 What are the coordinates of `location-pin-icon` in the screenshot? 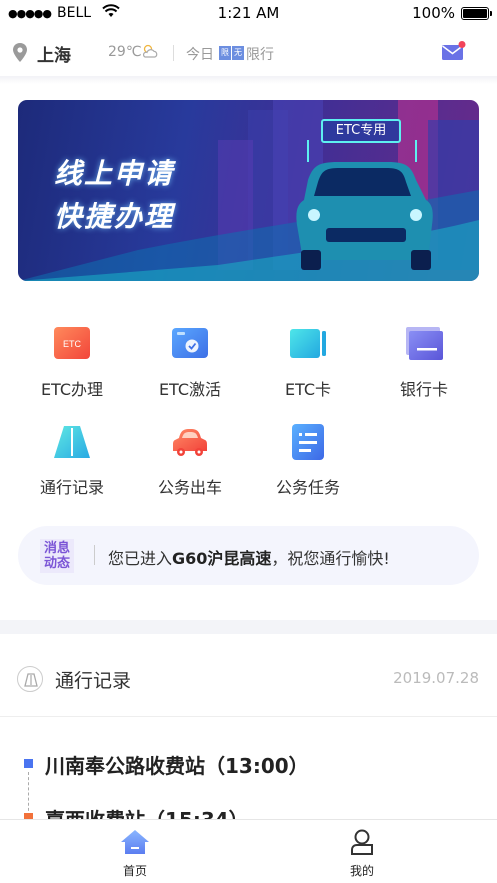 It's located at (20, 55).